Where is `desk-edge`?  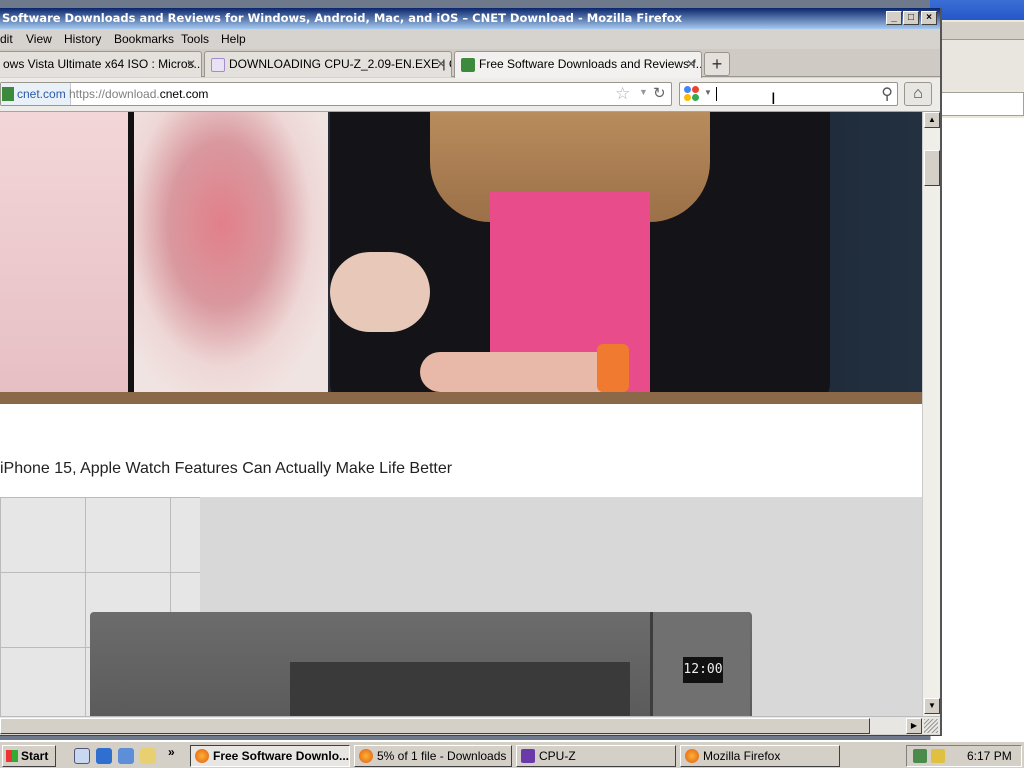 desk-edge is located at coordinates (461, 398).